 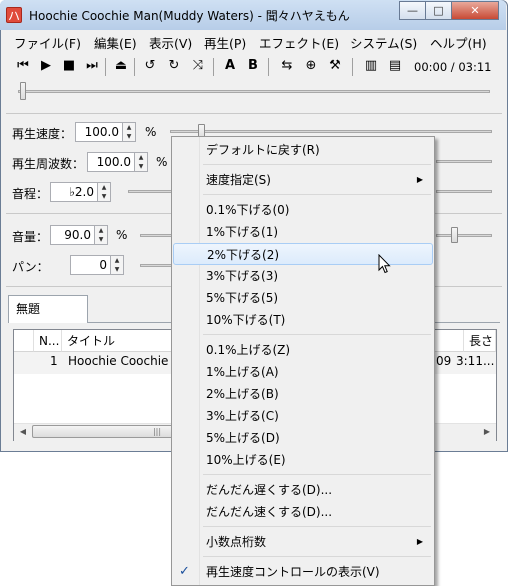 What do you see at coordinates (303, 572) in the screenshot?
I see `menu-item-show-speed-control: ✓ 再生速度コントロールの表示(V)` at bounding box center [303, 572].